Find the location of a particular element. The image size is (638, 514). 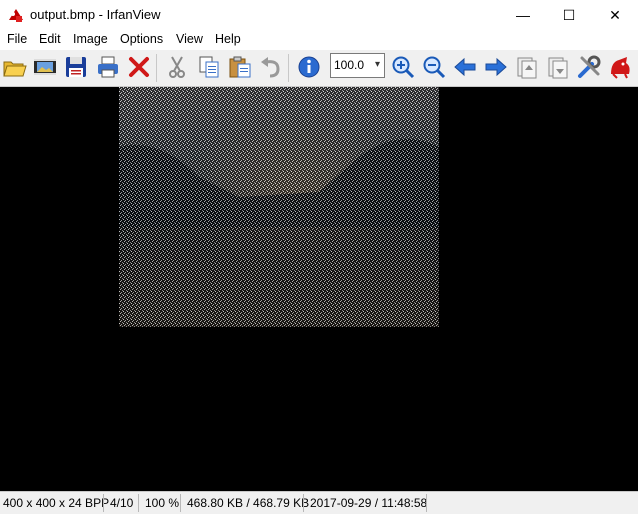

menu-help: Help is located at coordinates (228, 39).